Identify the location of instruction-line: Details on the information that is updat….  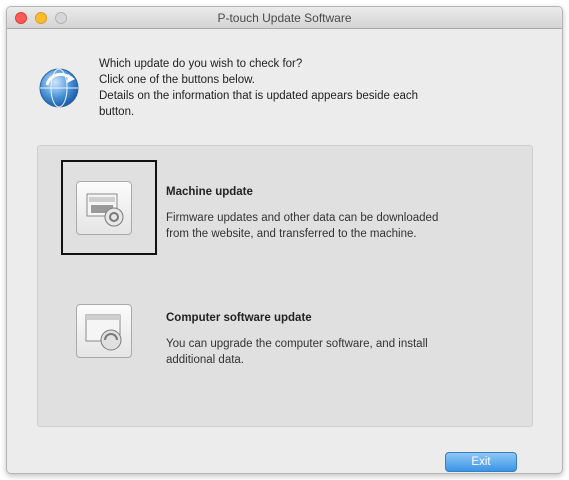
(259, 96).